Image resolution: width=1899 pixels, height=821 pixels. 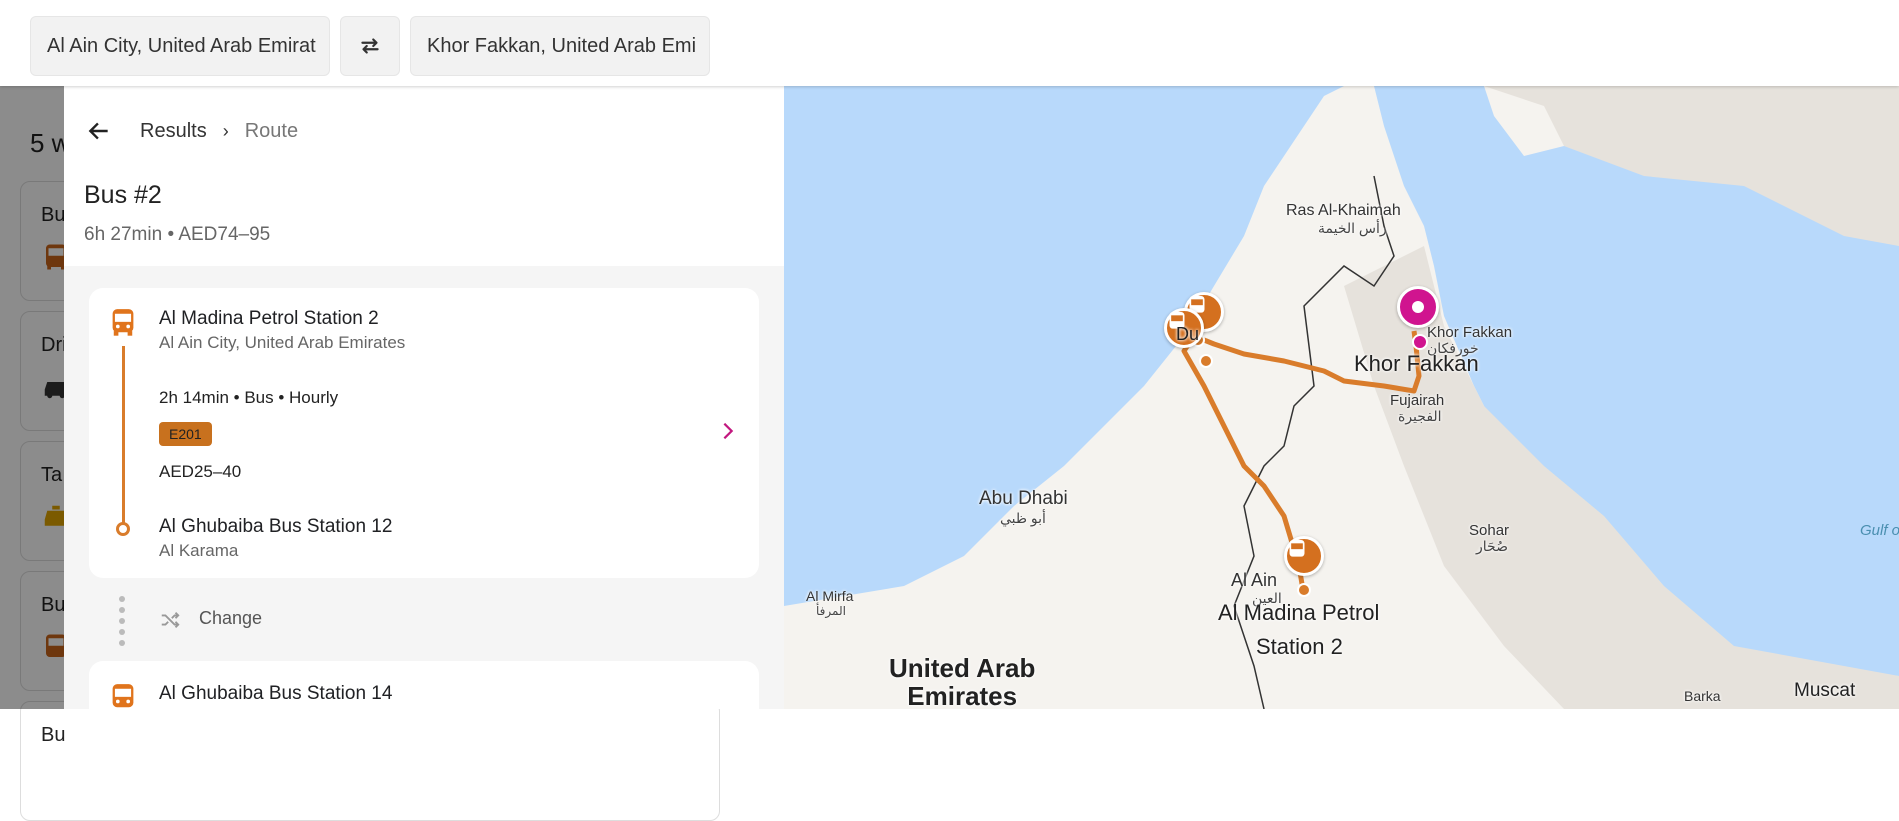 What do you see at coordinates (123, 195) in the screenshot?
I see `route-title: Bus #2` at bounding box center [123, 195].